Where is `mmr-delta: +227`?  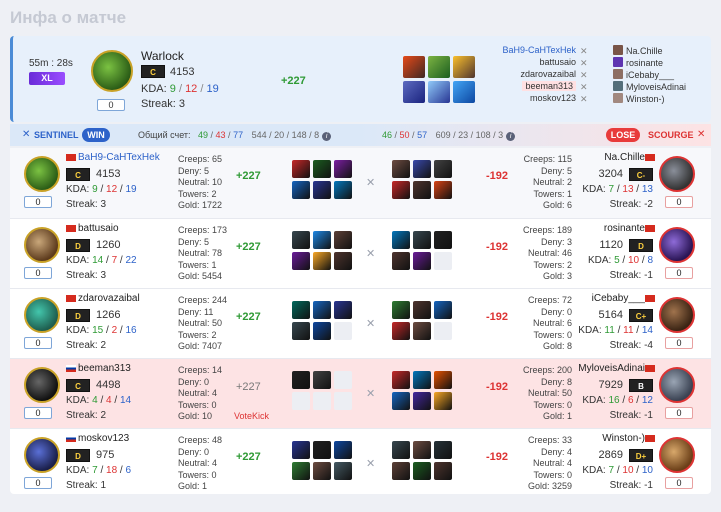 mmr-delta: +227 is located at coordinates (293, 81).